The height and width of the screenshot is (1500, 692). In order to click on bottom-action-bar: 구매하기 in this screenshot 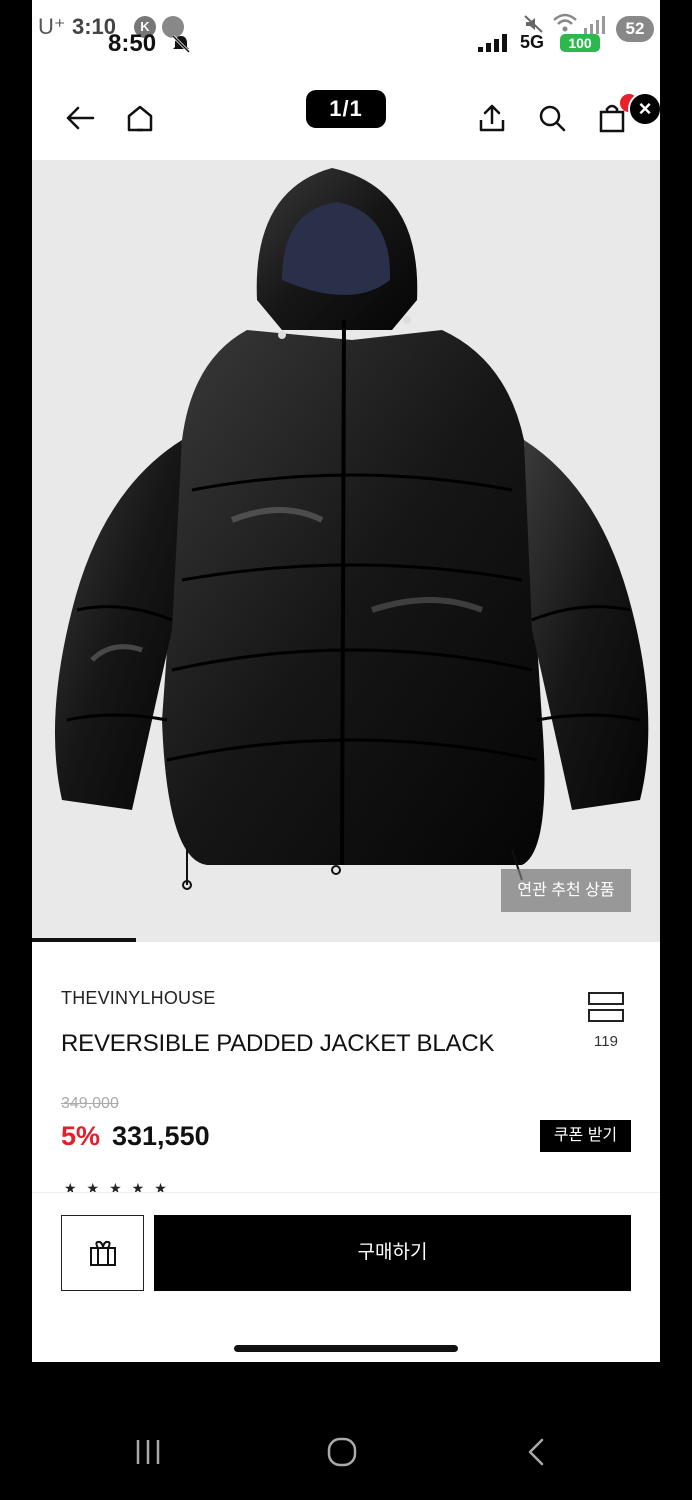, I will do `click(346, 1277)`.